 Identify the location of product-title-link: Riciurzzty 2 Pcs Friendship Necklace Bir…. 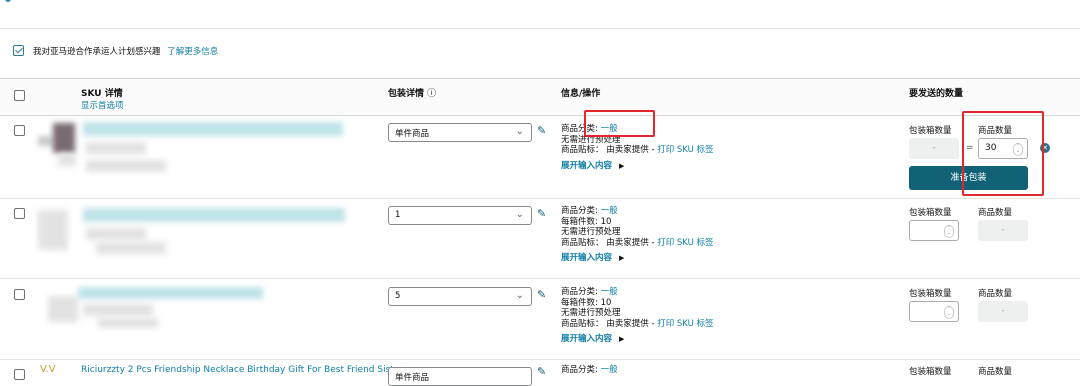
(242, 370).